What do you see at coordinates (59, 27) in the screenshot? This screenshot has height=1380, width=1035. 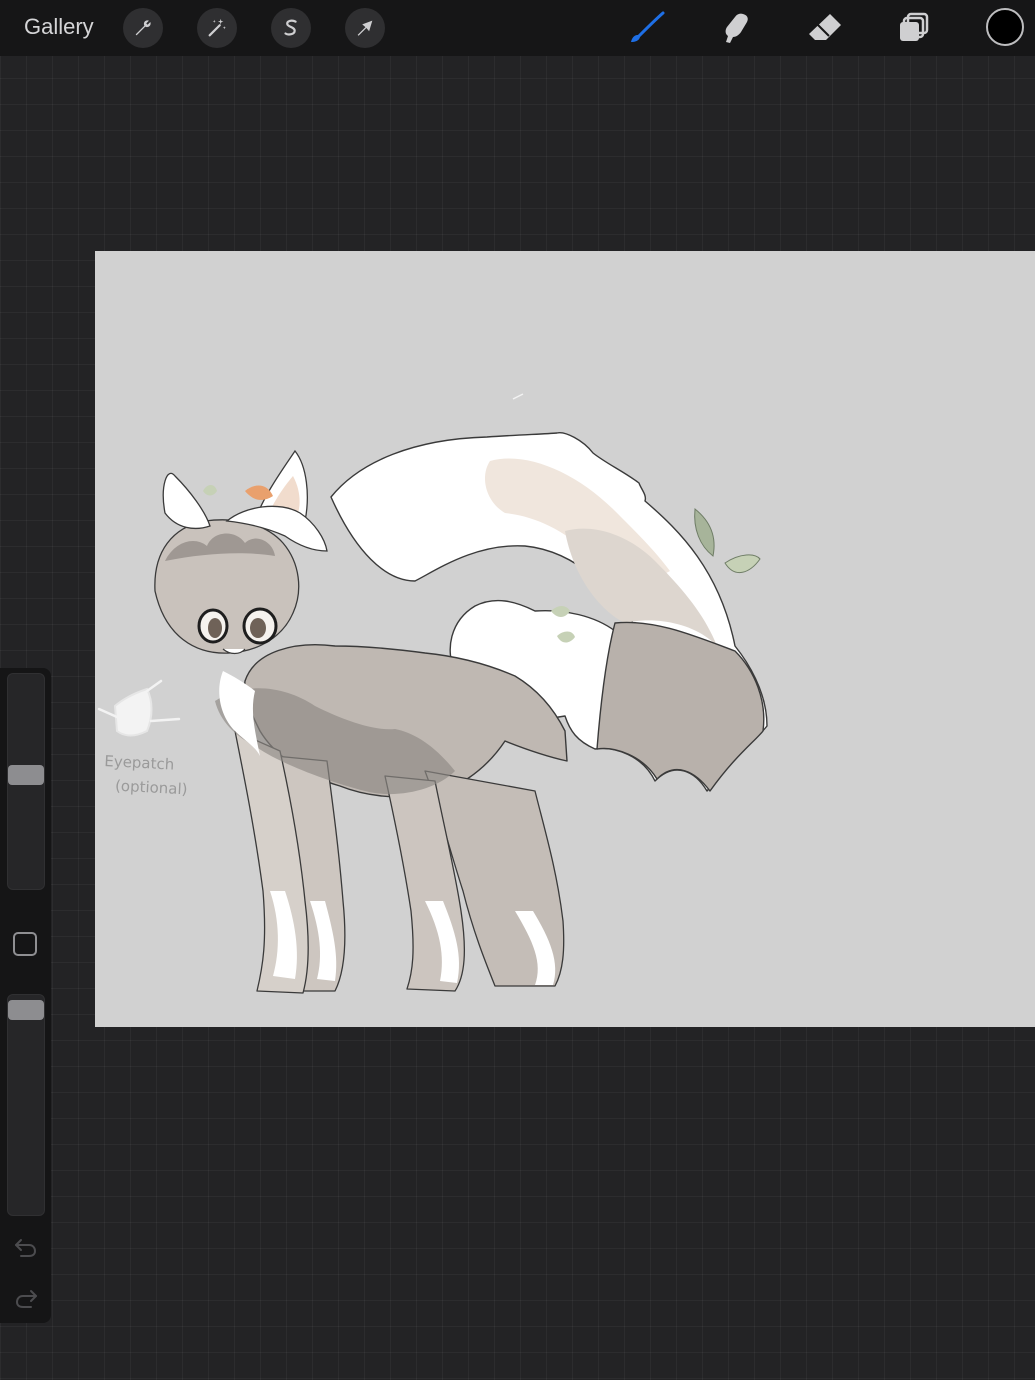 I see `gallery-button: Gallery` at bounding box center [59, 27].